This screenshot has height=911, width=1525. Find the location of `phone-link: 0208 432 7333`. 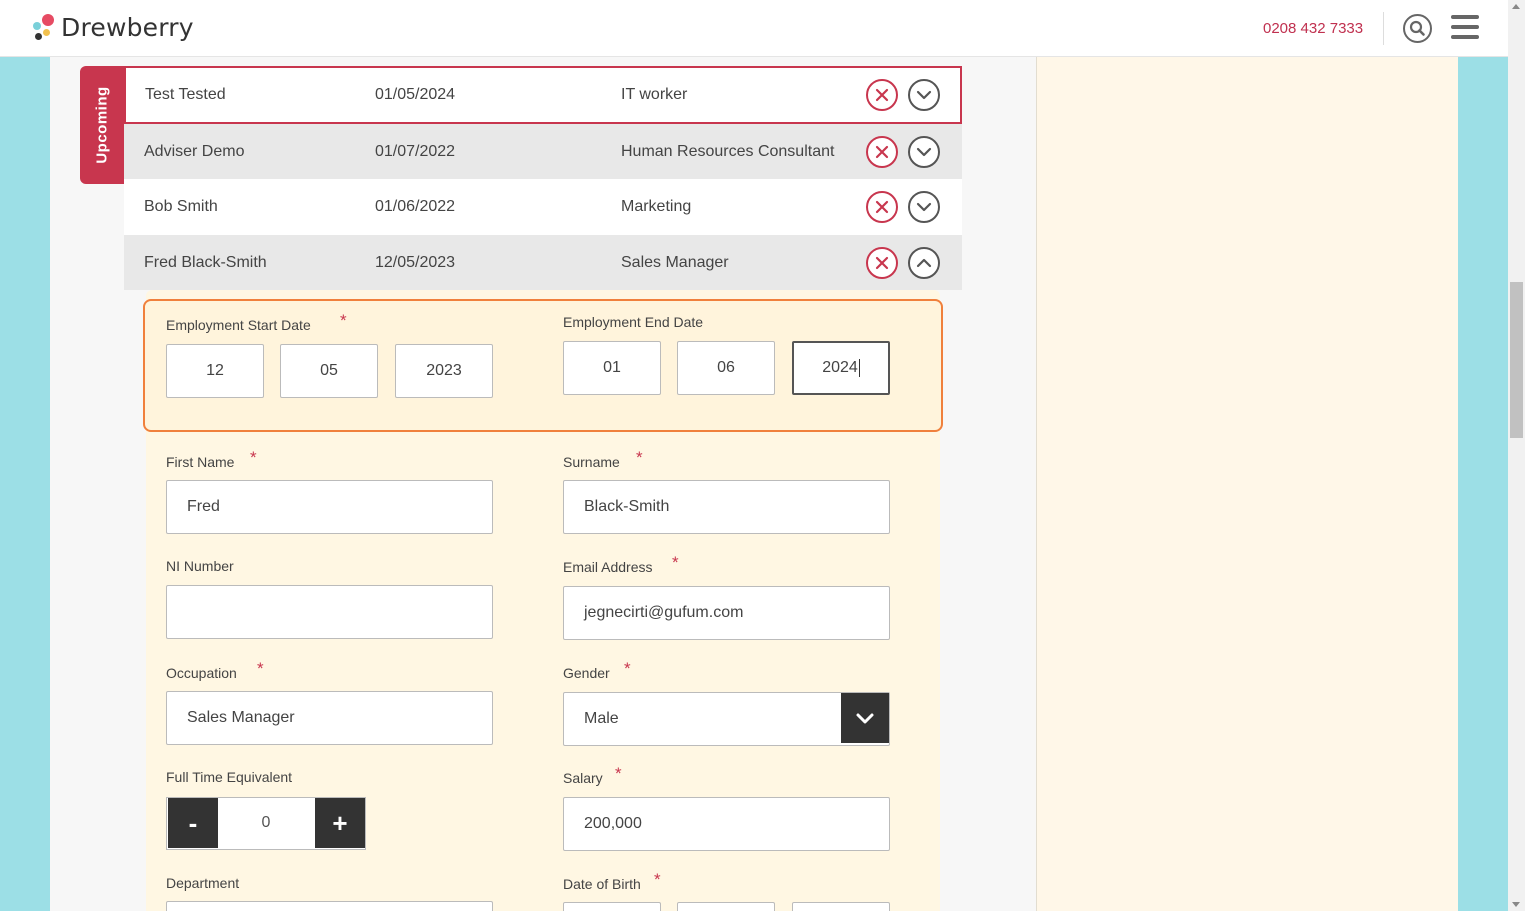

phone-link: 0208 432 7333 is located at coordinates (1313, 28).